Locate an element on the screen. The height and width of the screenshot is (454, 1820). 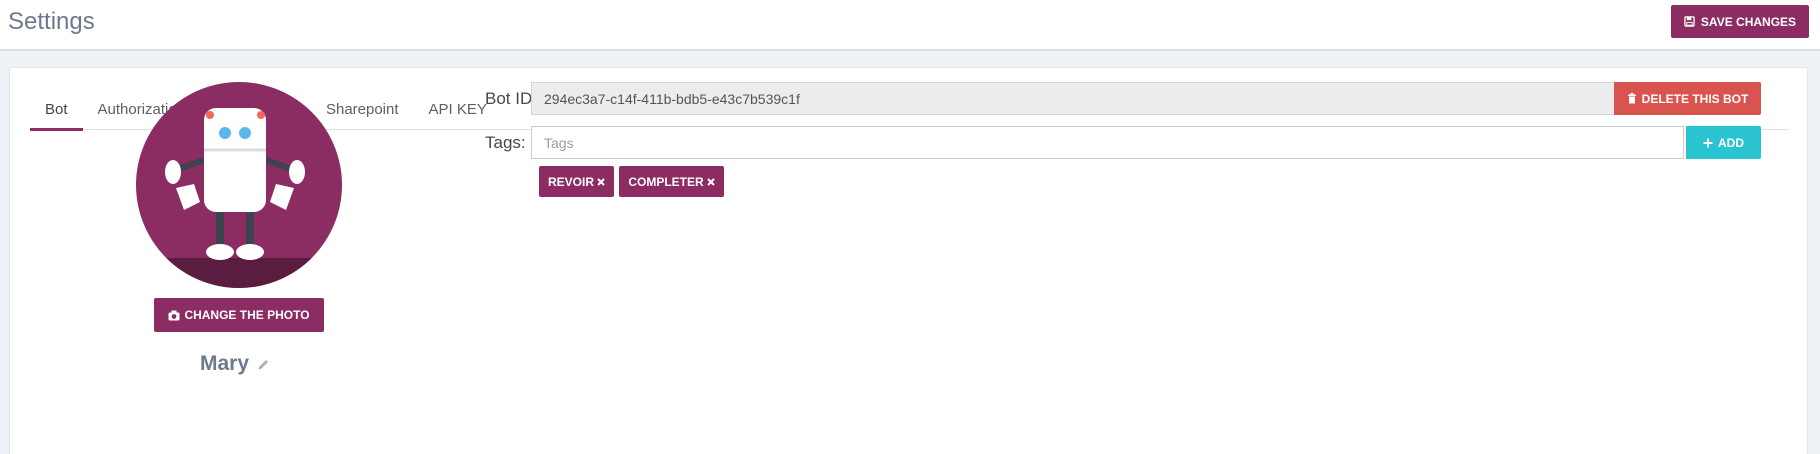
bot-avatar is located at coordinates (239, 185).